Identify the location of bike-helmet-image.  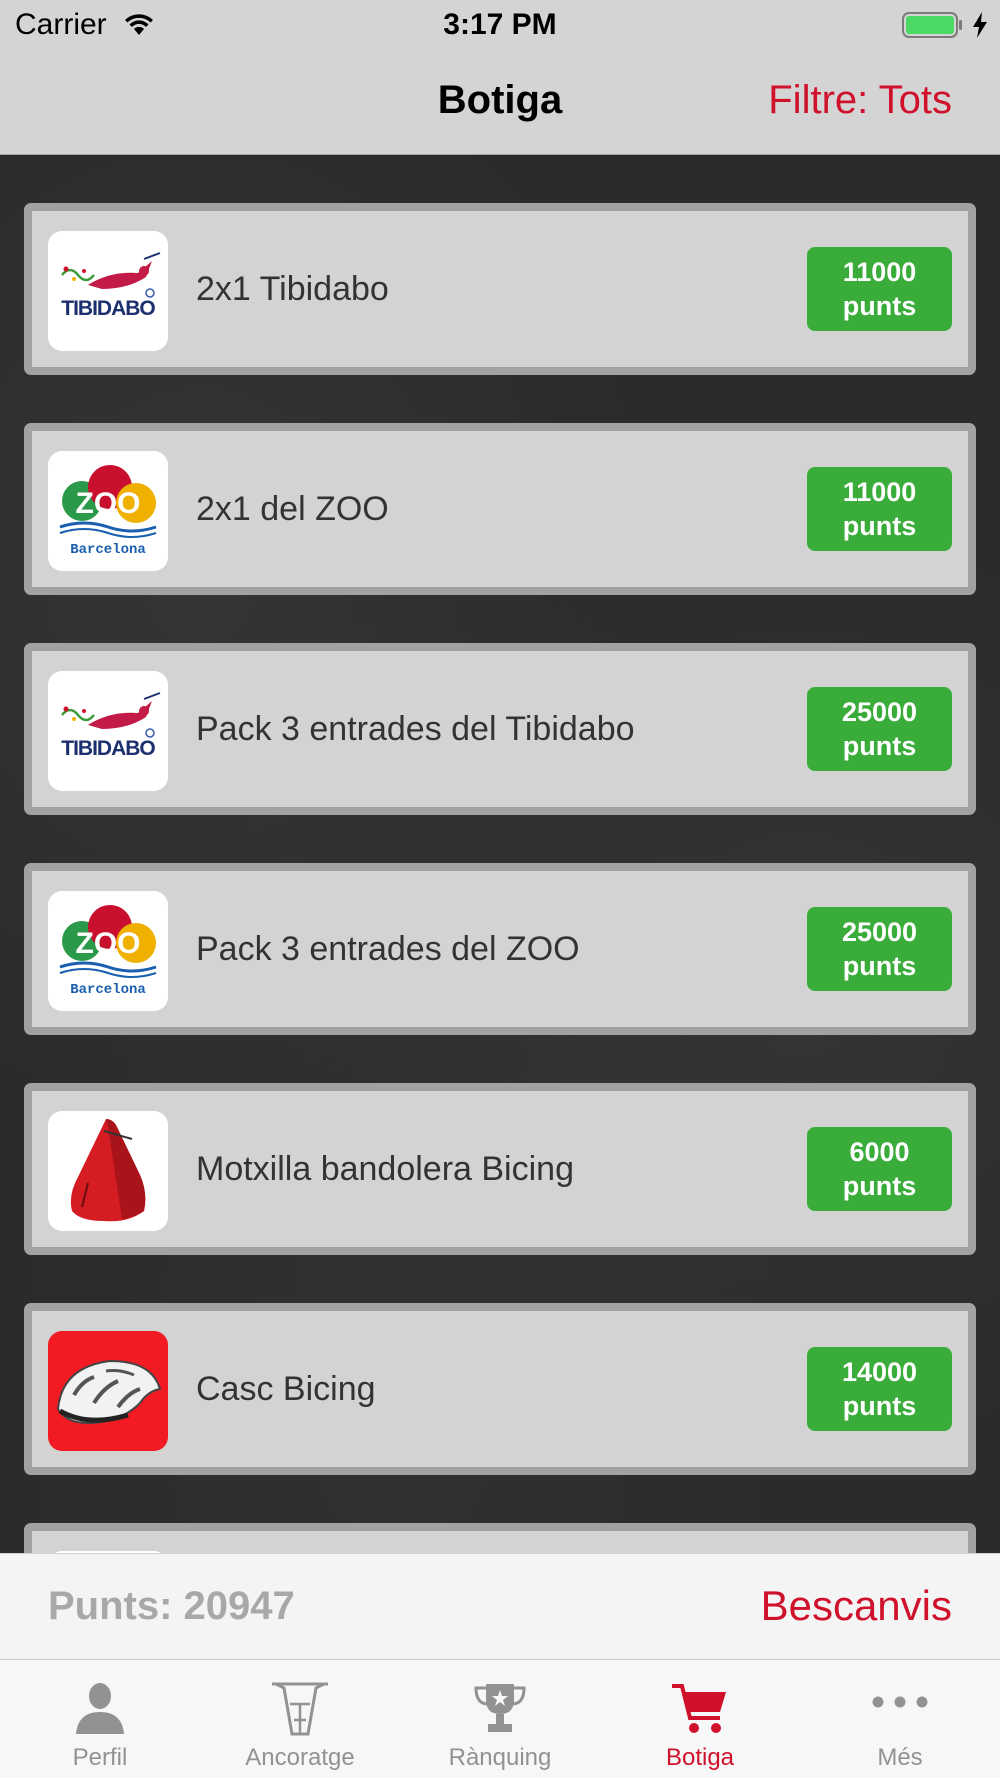
(108, 1391).